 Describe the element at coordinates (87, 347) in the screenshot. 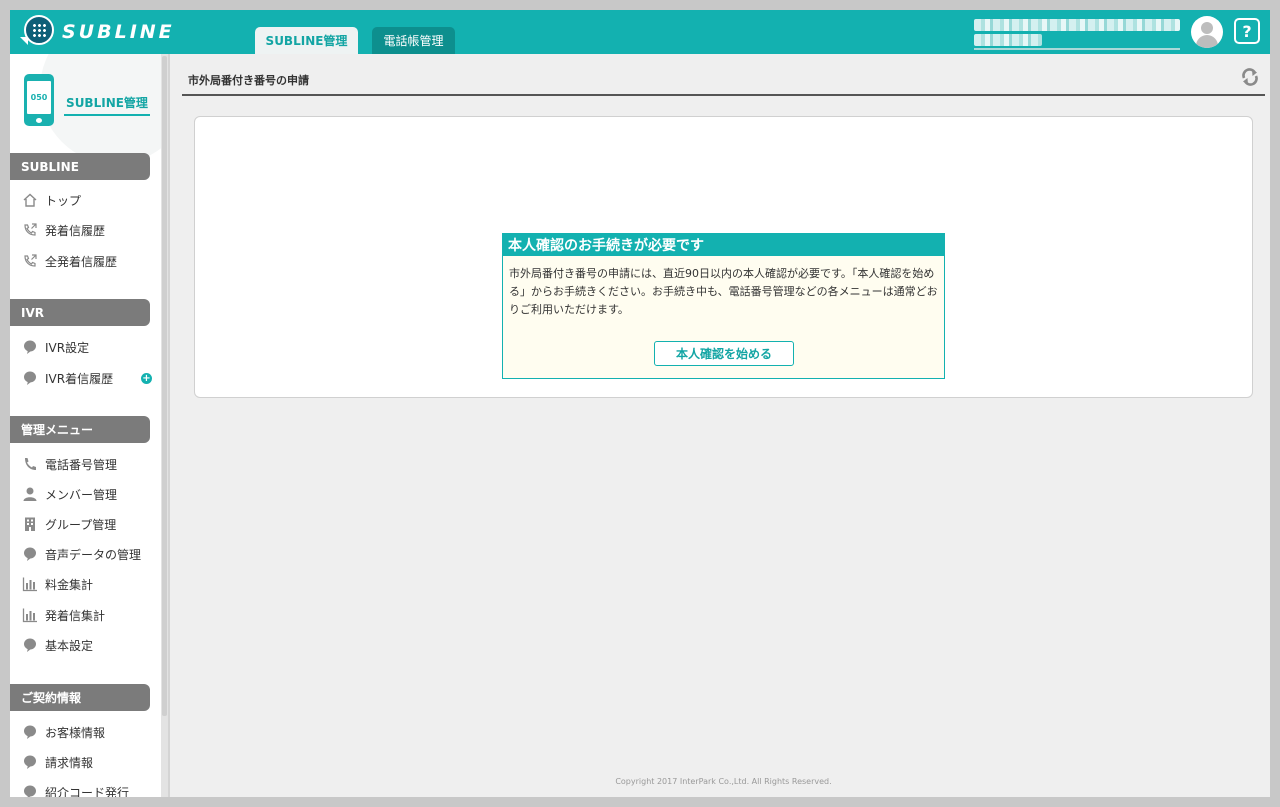

I see `sidebar-item-ivr-settings: IVR設定` at that location.